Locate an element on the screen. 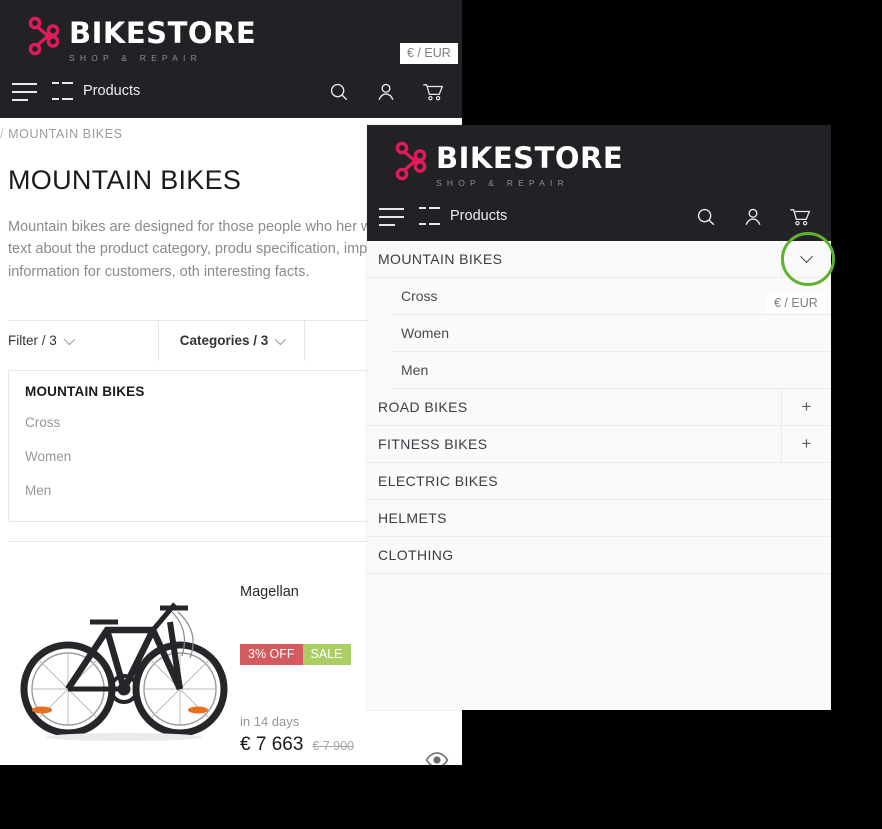 This screenshot has height=829, width=882. category-card-item: Men is located at coordinates (38, 490).